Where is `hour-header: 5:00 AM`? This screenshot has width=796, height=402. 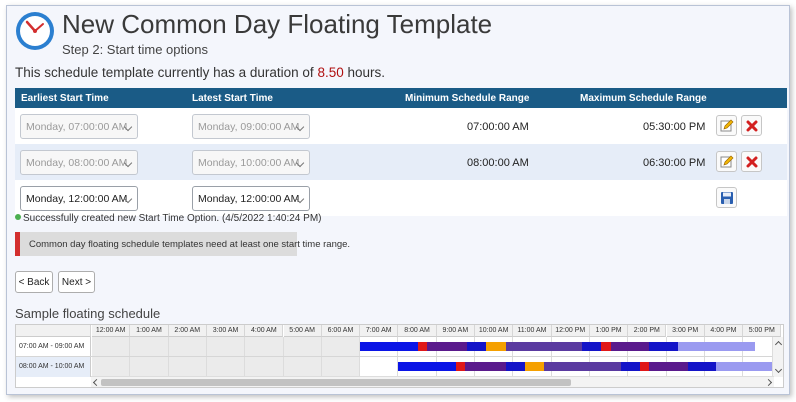 hour-header: 5:00 AM is located at coordinates (302, 331).